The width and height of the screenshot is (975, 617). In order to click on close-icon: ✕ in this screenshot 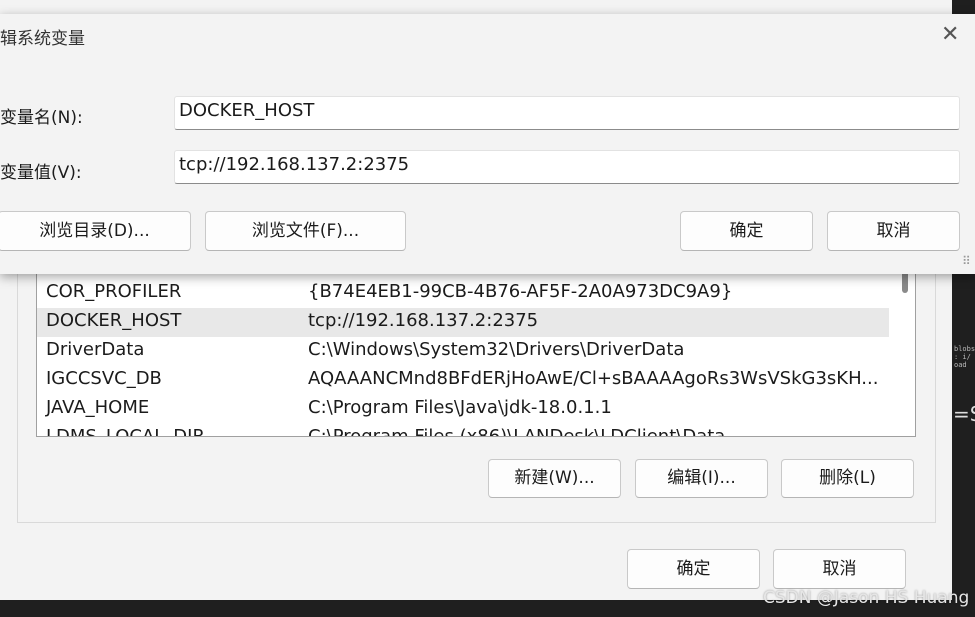, I will do `click(950, 34)`.